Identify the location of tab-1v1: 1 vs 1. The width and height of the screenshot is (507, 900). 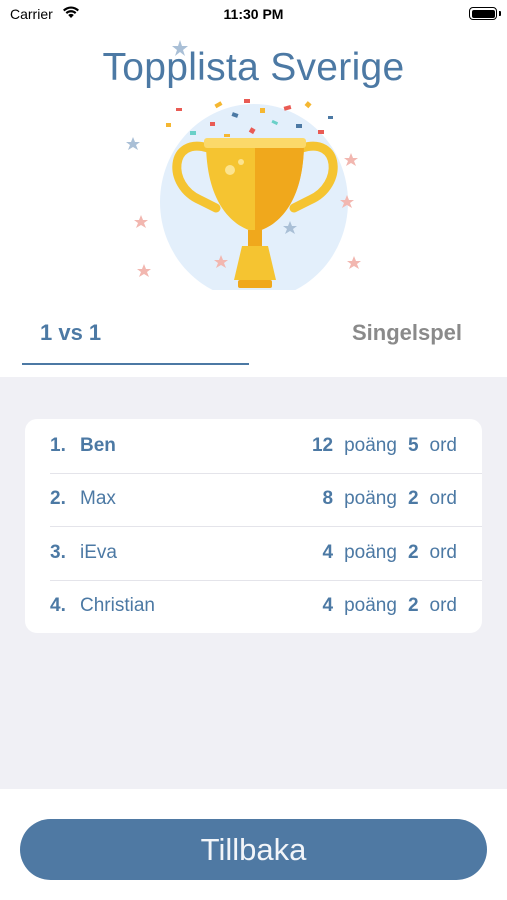
(70, 333).